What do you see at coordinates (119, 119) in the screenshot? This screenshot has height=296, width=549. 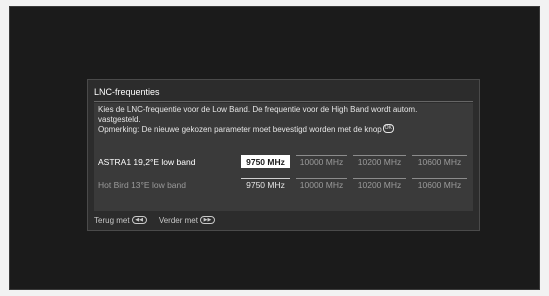 I see `info-line-2: vastgesteld.` at bounding box center [119, 119].